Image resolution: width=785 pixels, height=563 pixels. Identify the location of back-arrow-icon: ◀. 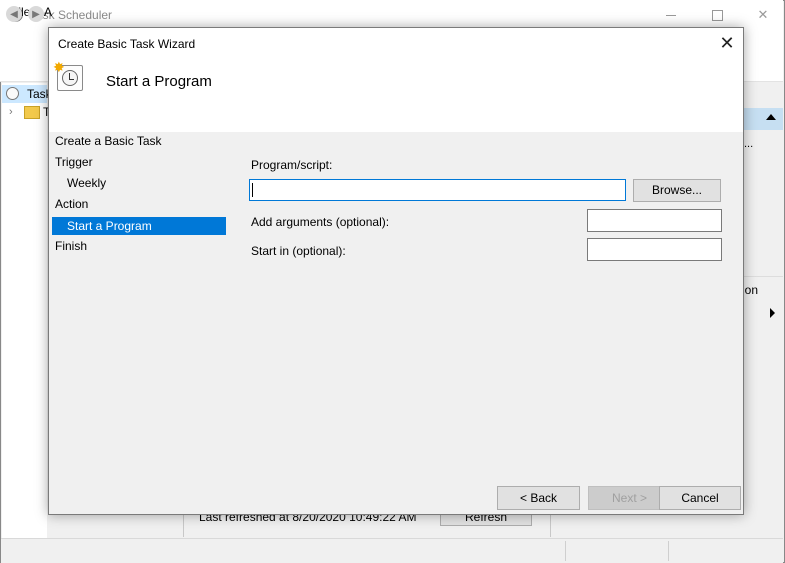
(14, 14).